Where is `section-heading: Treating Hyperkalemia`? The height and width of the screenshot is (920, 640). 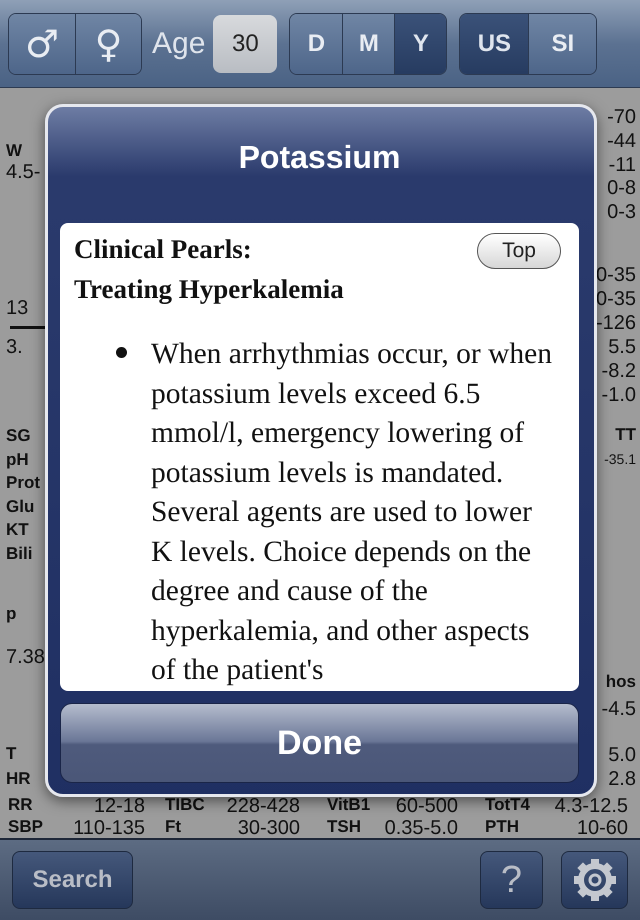
section-heading: Treating Hyperkalemia is located at coordinates (209, 289).